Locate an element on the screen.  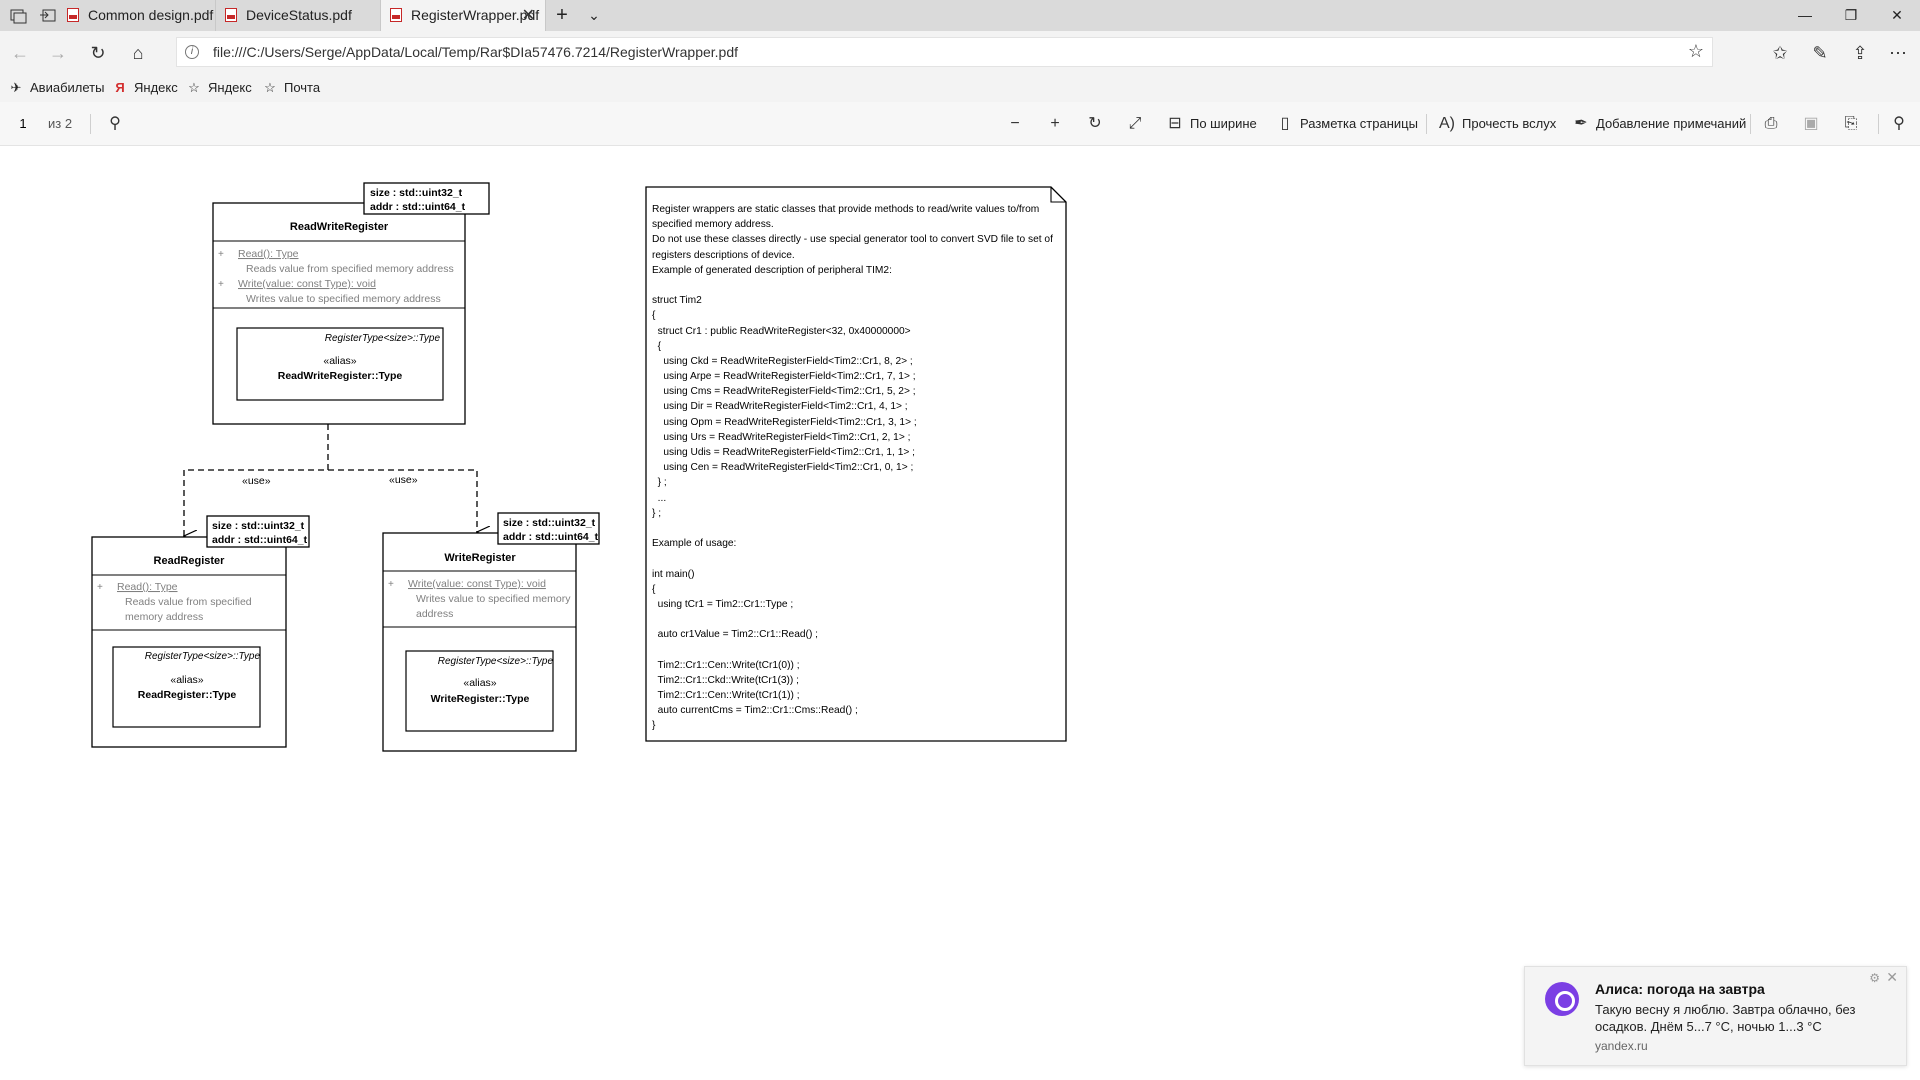
notification-title: Алиса: погода на завтра is located at coordinates (1680, 989).